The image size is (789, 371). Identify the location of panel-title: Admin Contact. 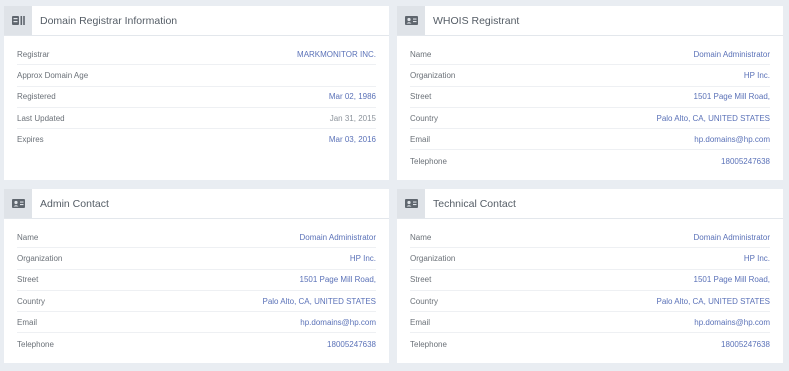
(74, 203).